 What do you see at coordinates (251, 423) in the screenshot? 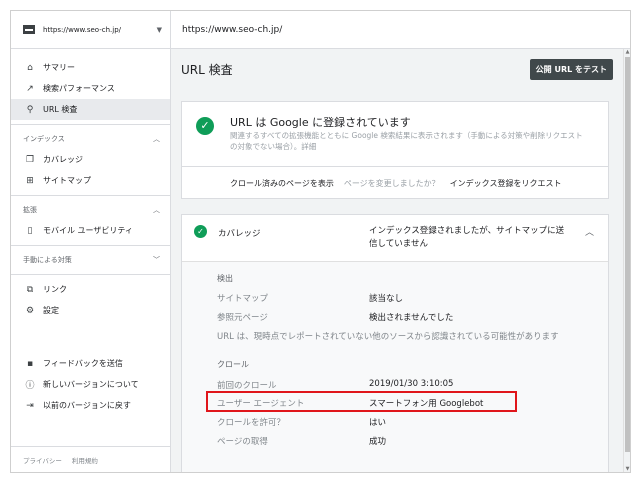
I see `crawl-allowed-key: クロールを許可？` at bounding box center [251, 423].